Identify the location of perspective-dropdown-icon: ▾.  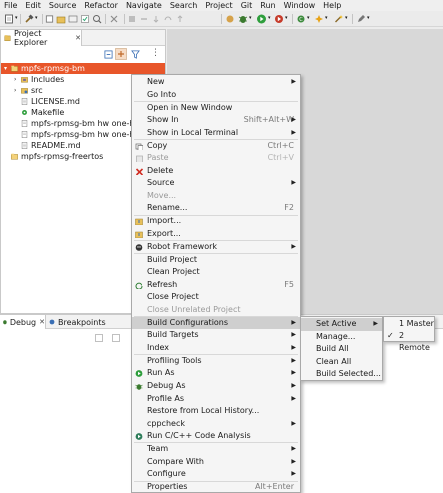
(326, 18).